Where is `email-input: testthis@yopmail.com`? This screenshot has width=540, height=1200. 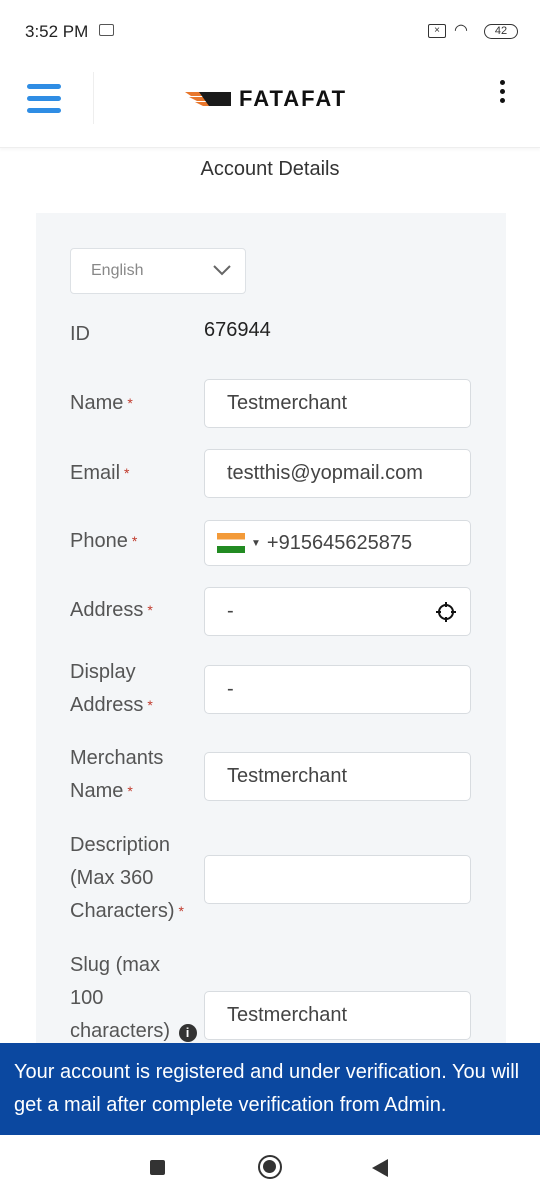 email-input: testthis@yopmail.com is located at coordinates (337, 473).